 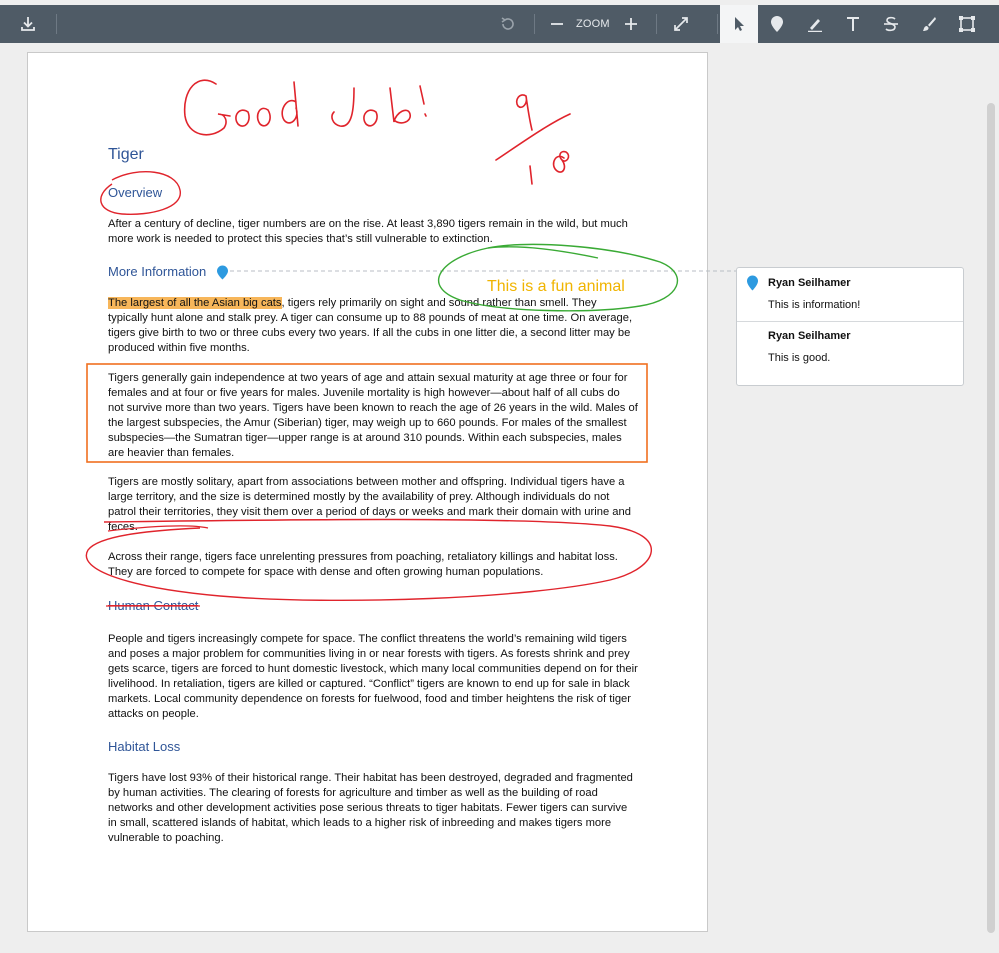 I want to click on highlighter-button, so click(x=815, y=24).